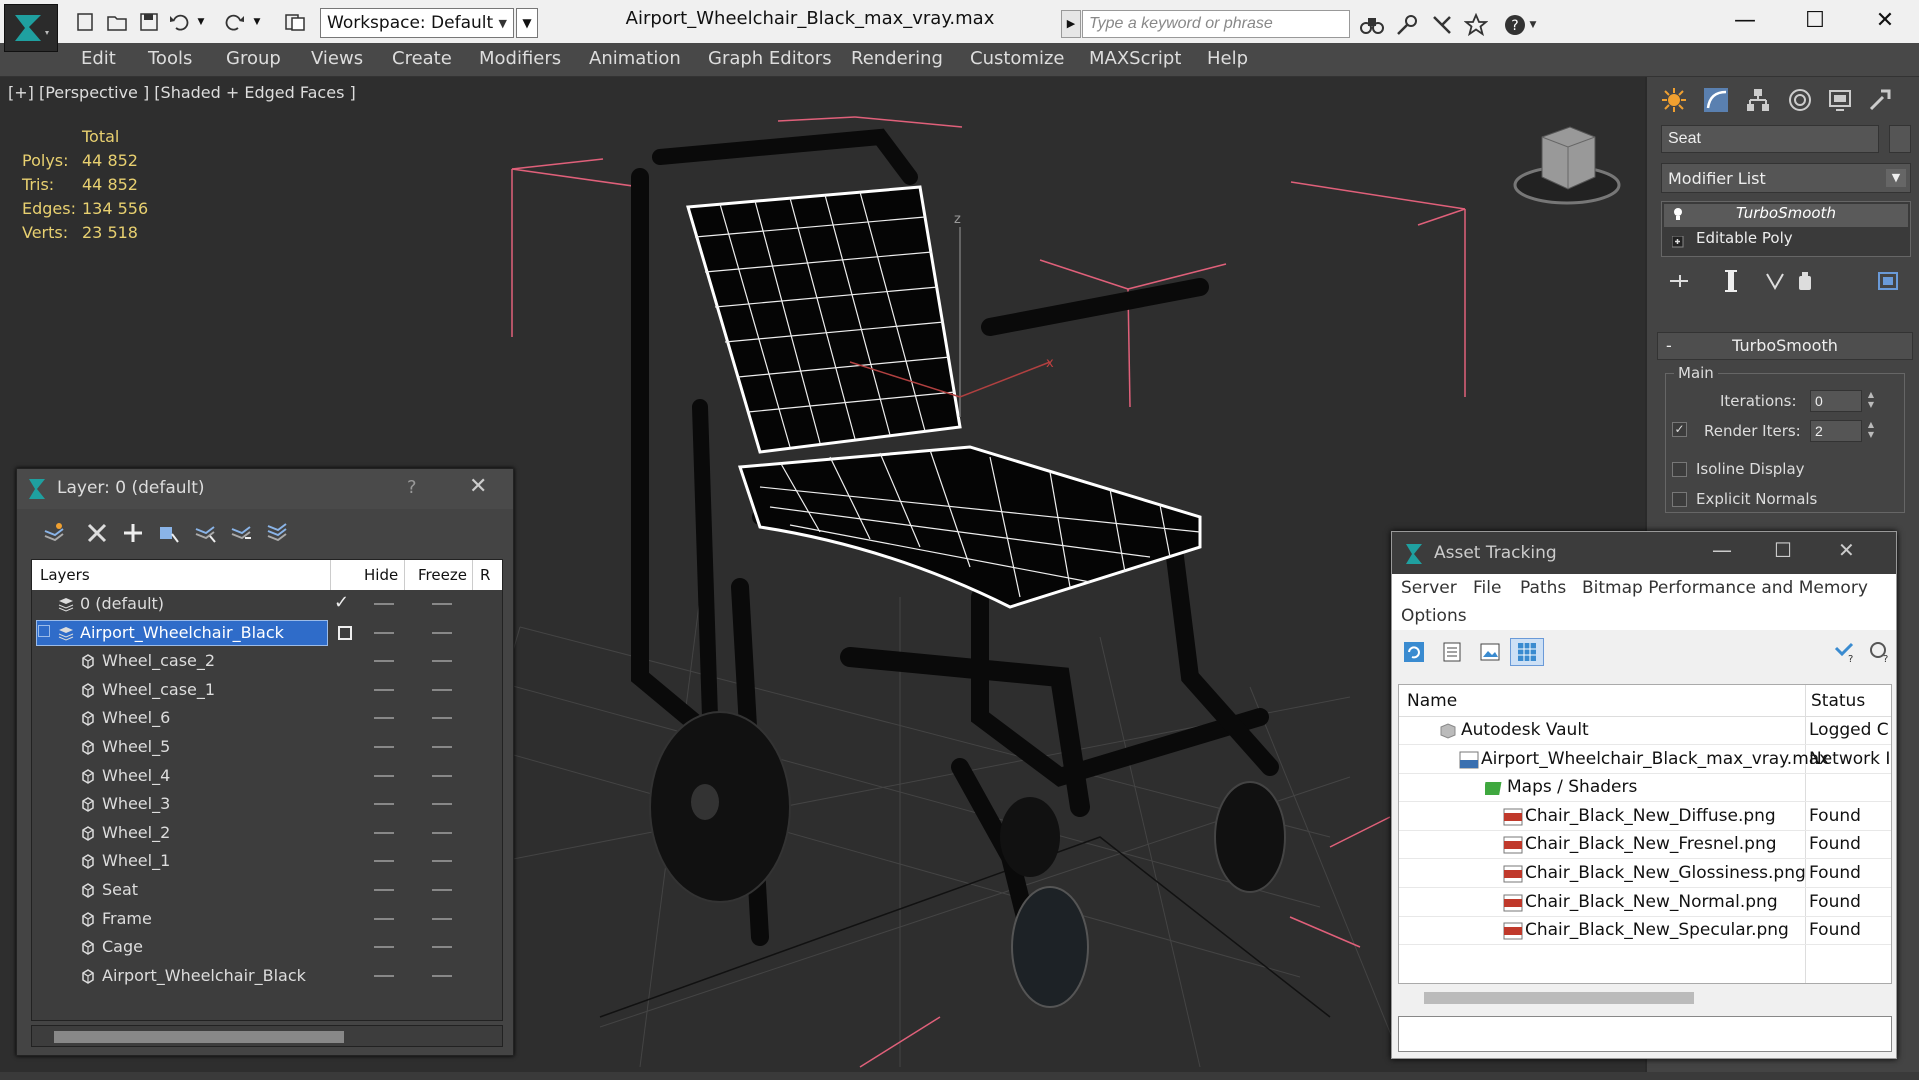  What do you see at coordinates (265, 833) in the screenshot?
I see `layer-row: Wheel_2` at bounding box center [265, 833].